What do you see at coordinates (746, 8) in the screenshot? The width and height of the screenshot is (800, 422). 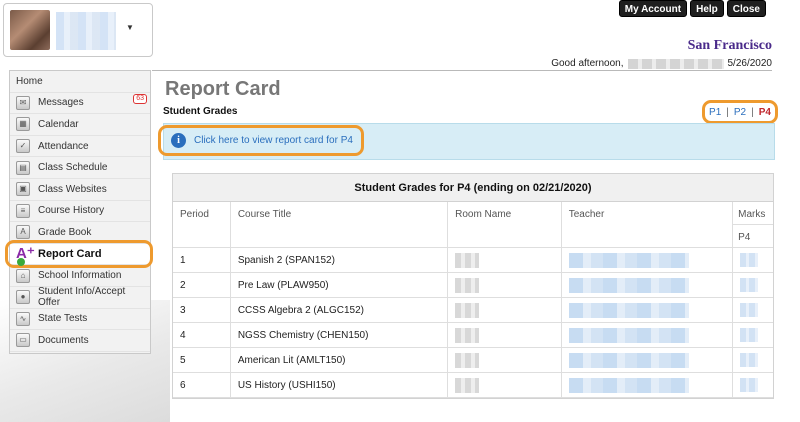 I see `close-button: Close` at bounding box center [746, 8].